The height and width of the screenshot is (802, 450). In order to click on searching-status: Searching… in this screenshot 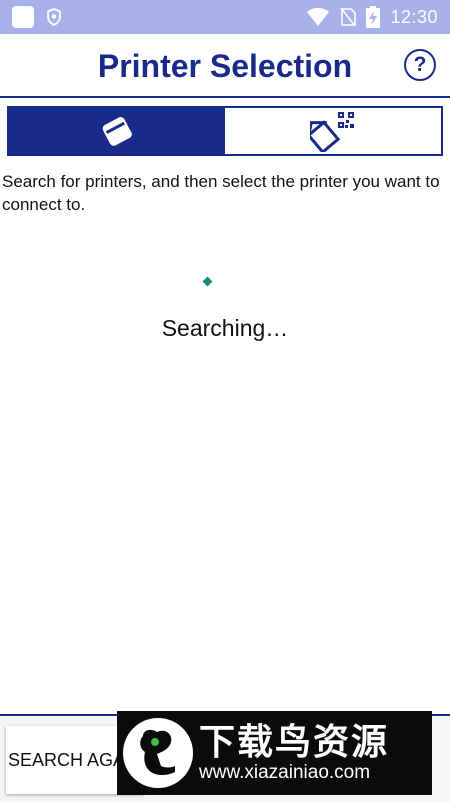, I will do `click(225, 328)`.